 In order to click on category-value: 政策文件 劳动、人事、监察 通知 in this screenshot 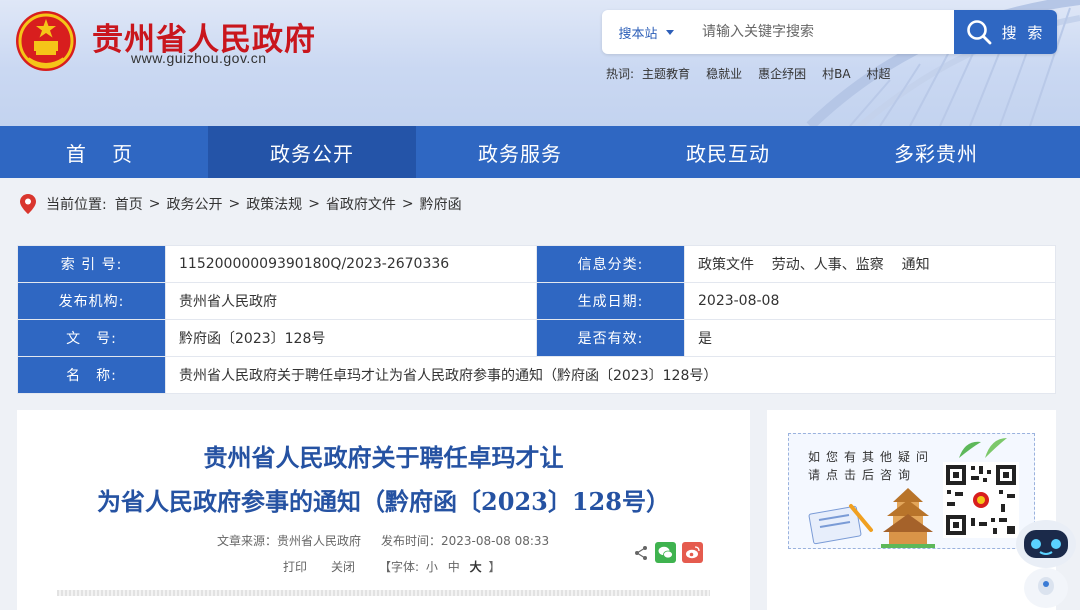, I will do `click(870, 264)`.